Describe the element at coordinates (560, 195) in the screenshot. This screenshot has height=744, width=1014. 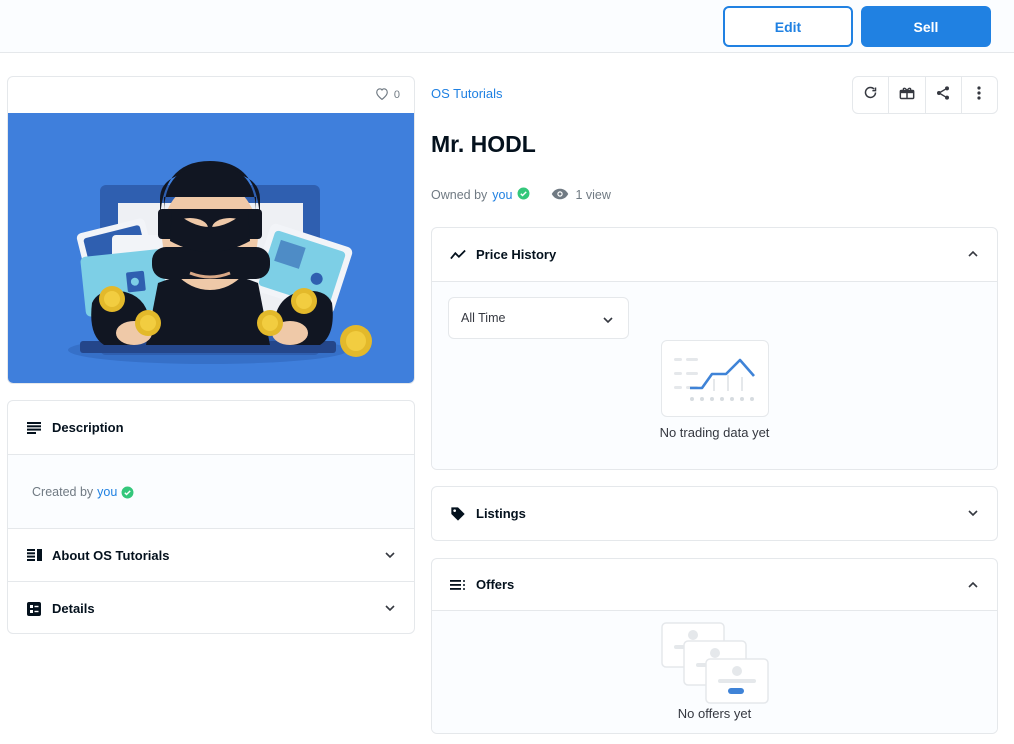
I see `eye-icon` at that location.